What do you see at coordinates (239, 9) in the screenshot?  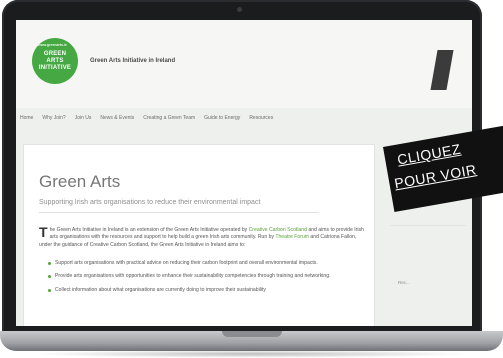 I see `webcam-icon` at bounding box center [239, 9].